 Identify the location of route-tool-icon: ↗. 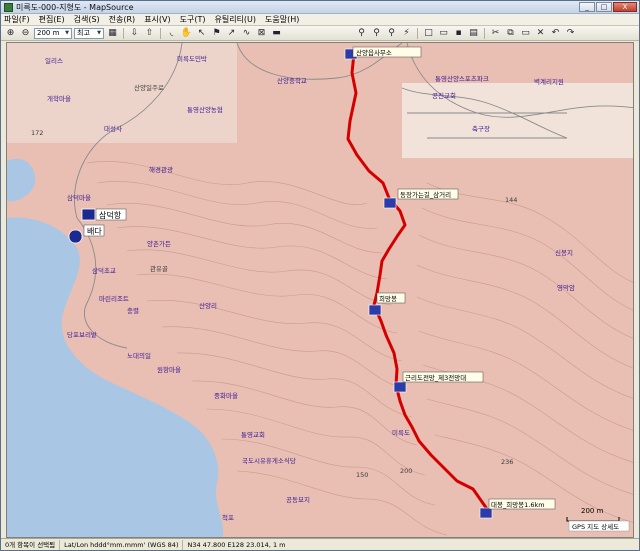
(231, 33).